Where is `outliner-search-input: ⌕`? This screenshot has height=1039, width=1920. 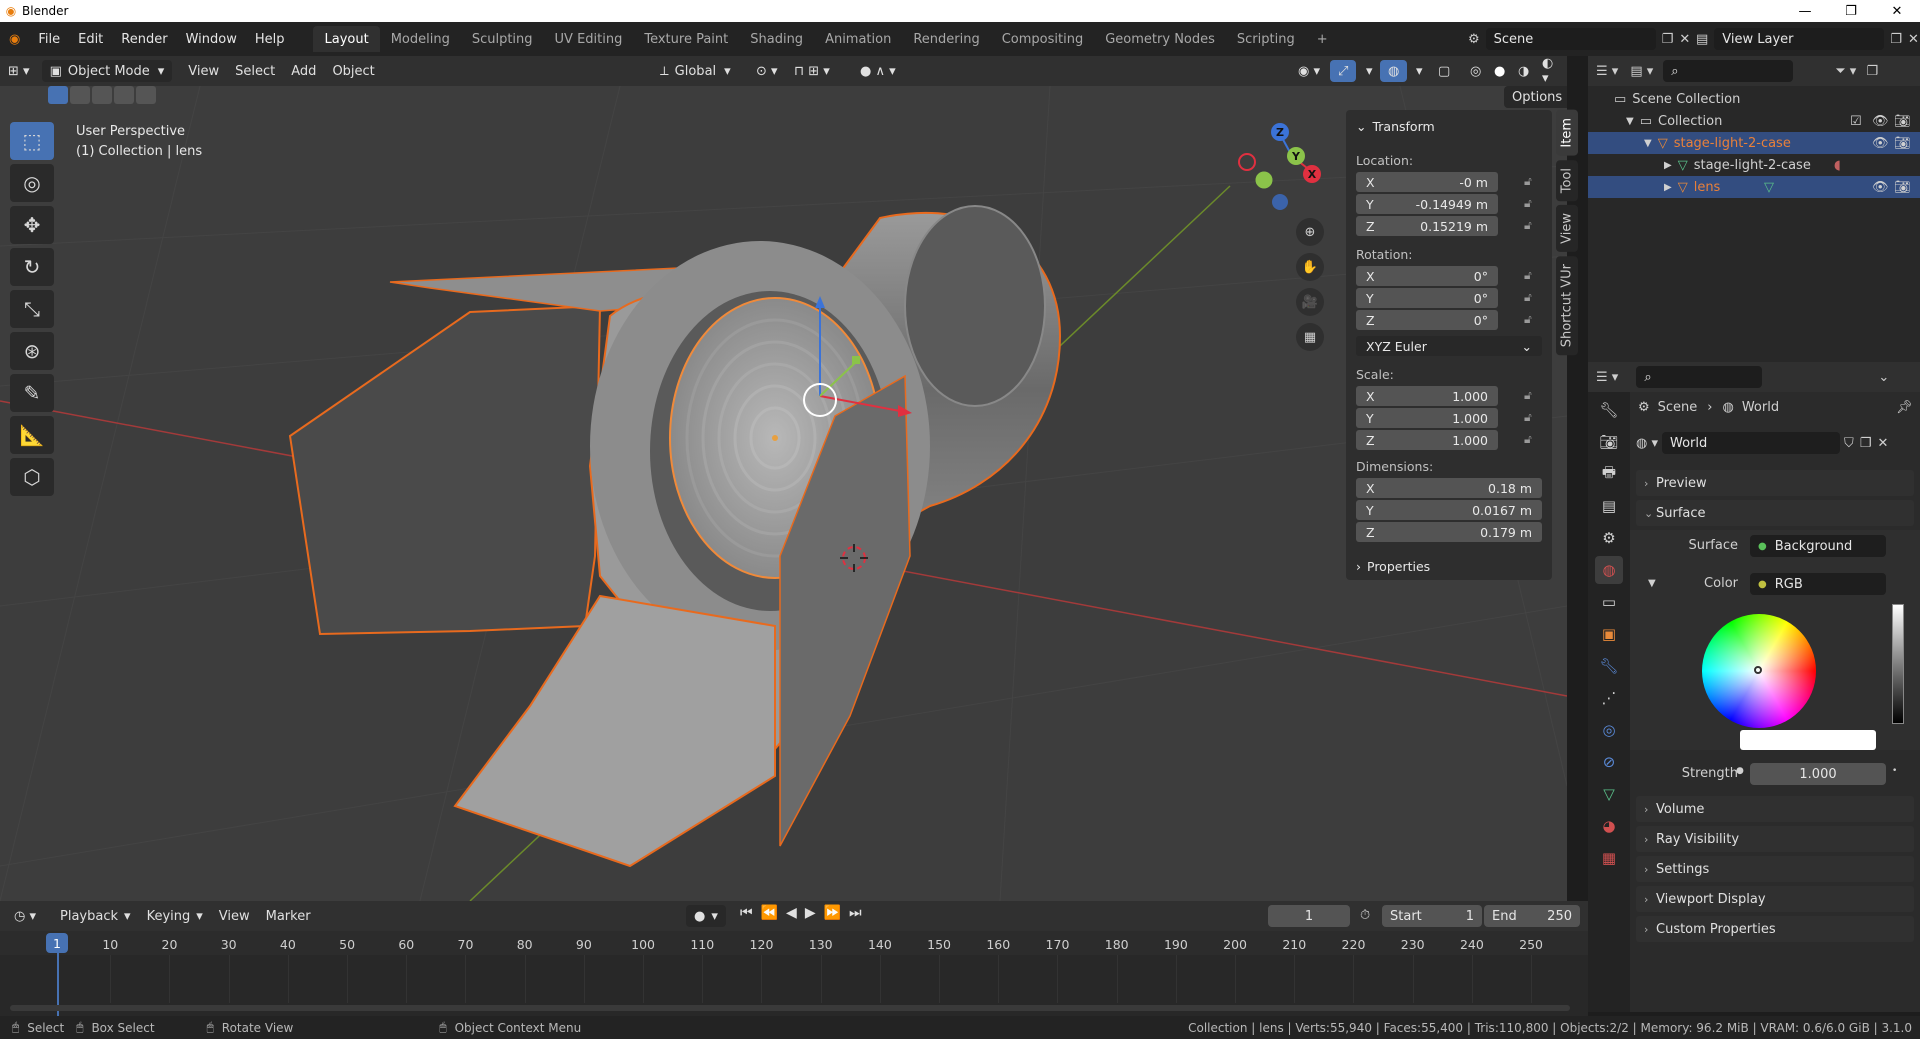 outliner-search-input: ⌕ is located at coordinates (1728, 71).